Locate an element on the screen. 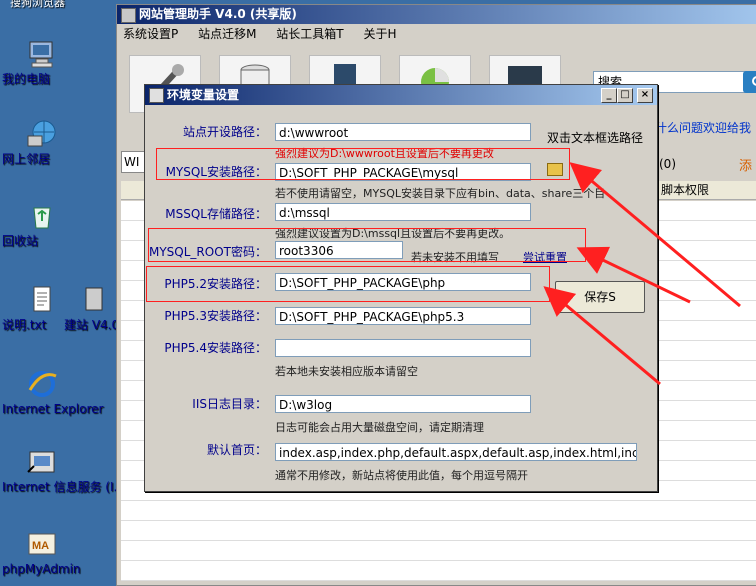  save-button: 保存S is located at coordinates (600, 297).